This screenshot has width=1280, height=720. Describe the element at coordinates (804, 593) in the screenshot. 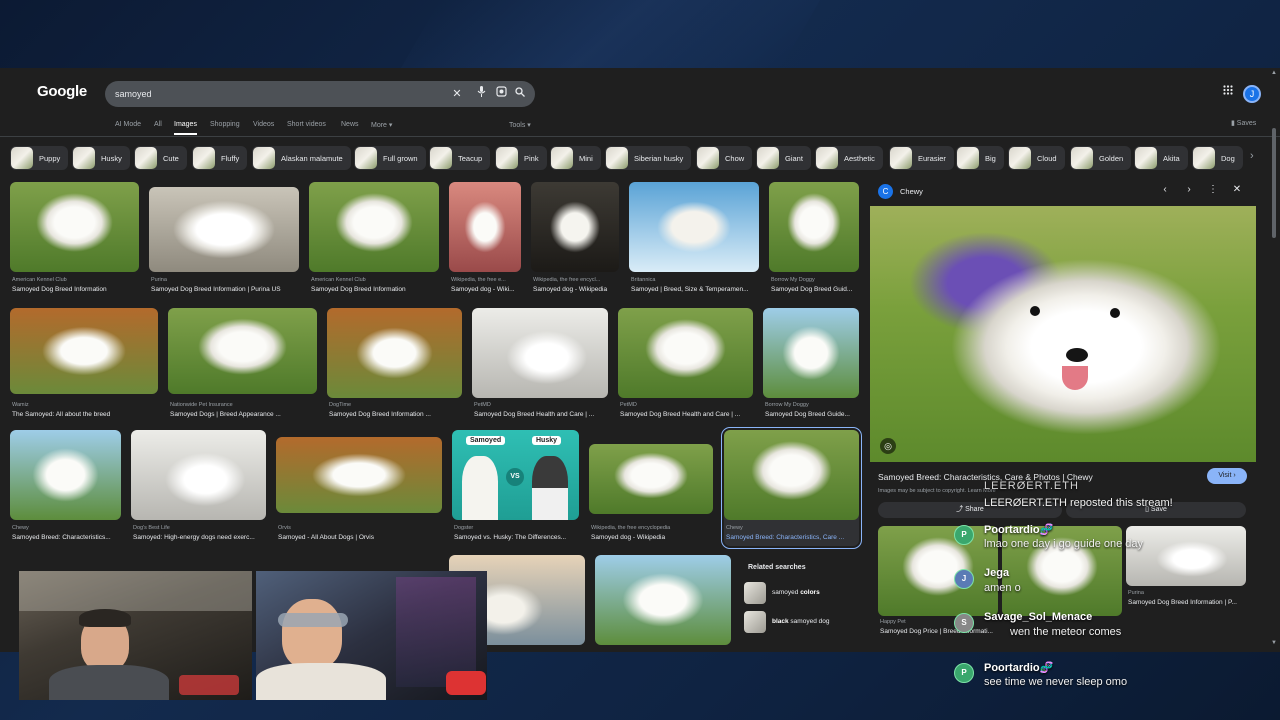

I see `related-search-item: samoyed colors` at that location.